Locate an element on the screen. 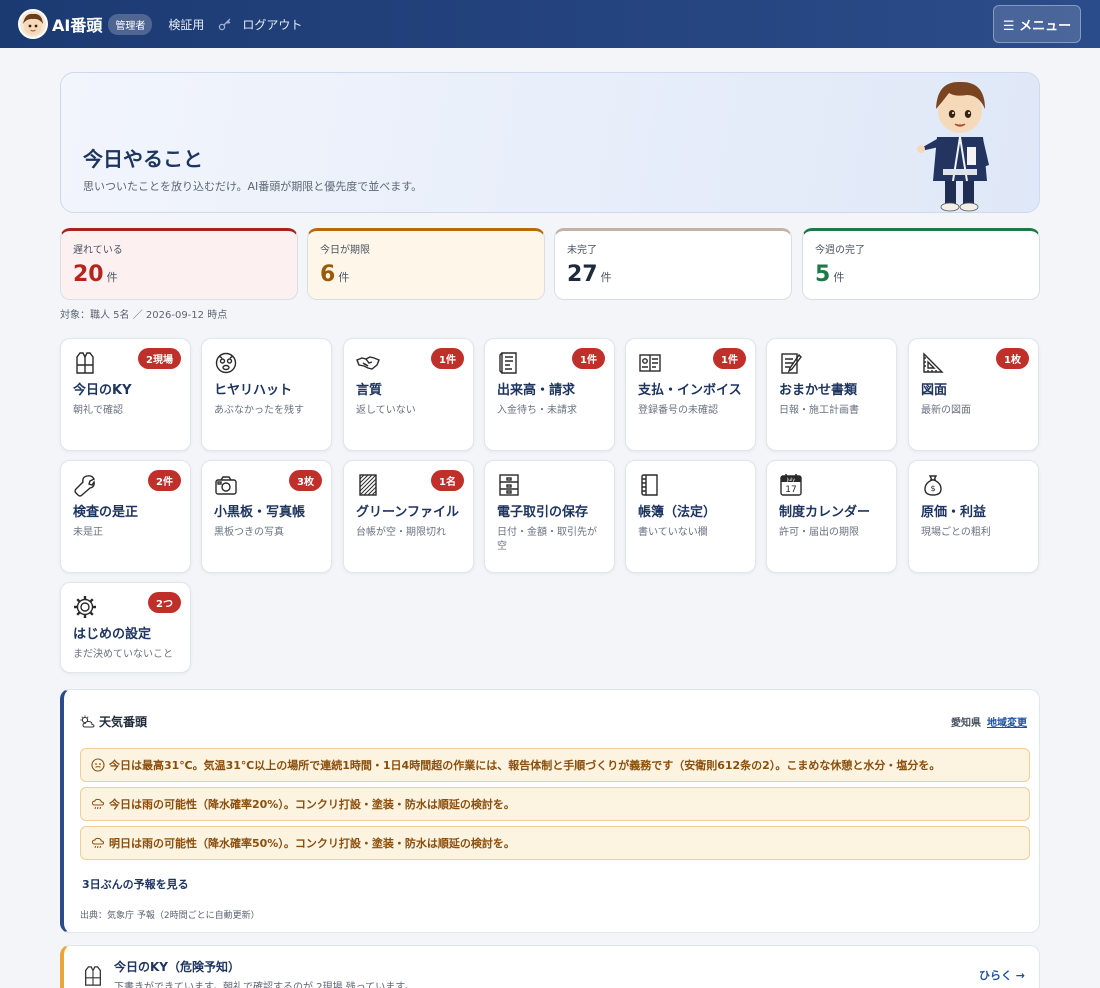 Image resolution: width=1100 pixels, height=988 pixels. tile-receipt: 1件 出来高・請求 入金待ち・未請求 is located at coordinates (549, 394).